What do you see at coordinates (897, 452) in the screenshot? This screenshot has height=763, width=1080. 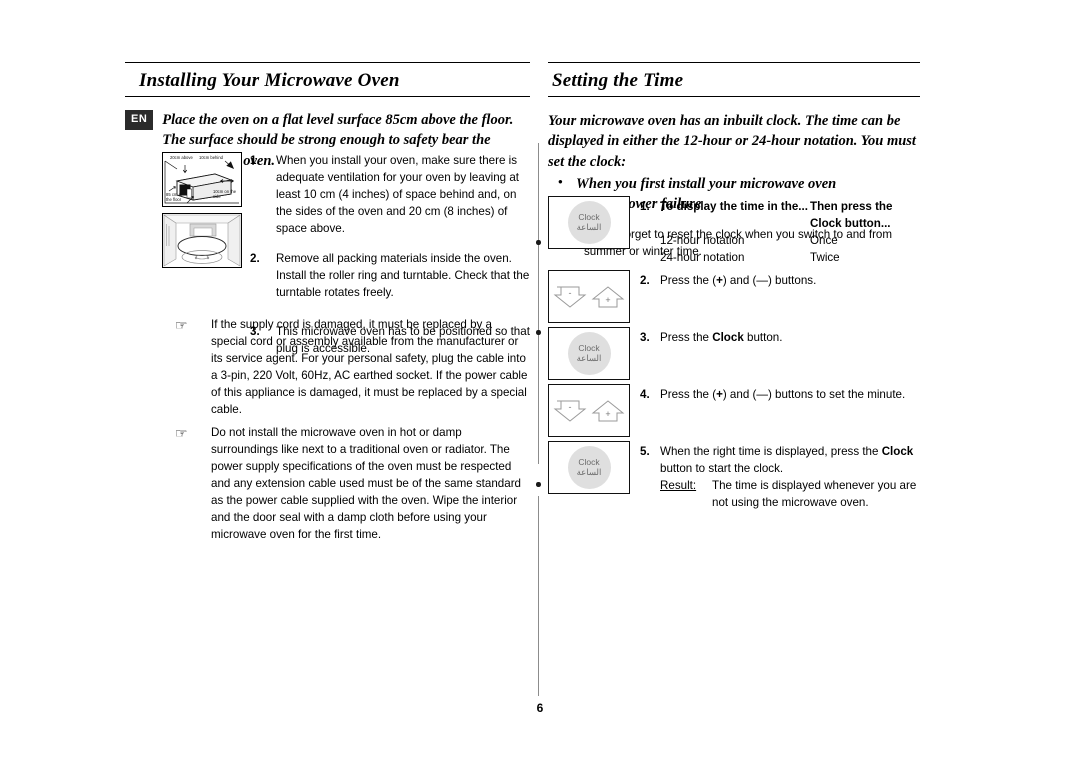 I see `s5-bold: Clock` at bounding box center [897, 452].